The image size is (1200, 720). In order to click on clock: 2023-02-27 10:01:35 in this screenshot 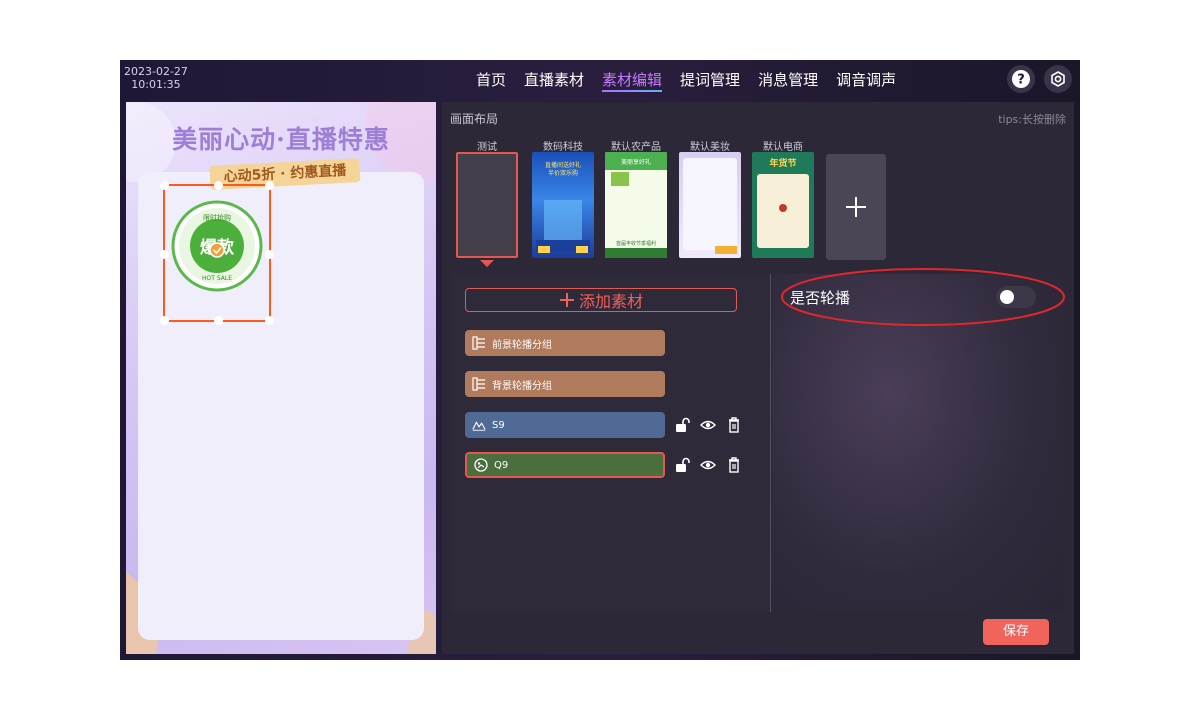, I will do `click(156, 78)`.